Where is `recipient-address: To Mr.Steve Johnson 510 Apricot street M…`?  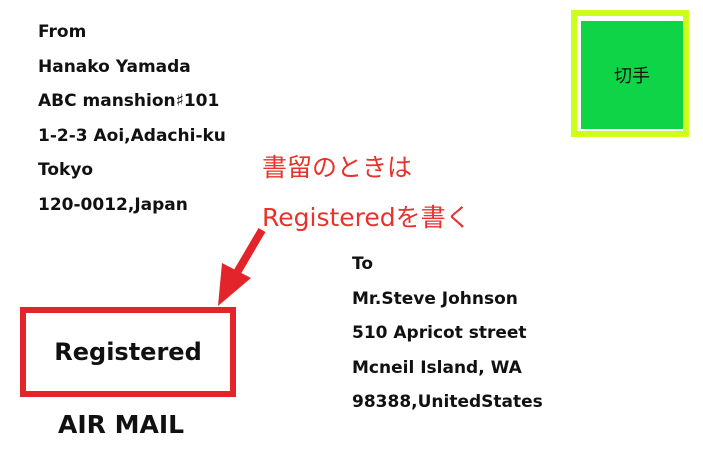 recipient-address: To Mr.Steve Johnson 510 Apricot street M… is located at coordinates (447, 336).